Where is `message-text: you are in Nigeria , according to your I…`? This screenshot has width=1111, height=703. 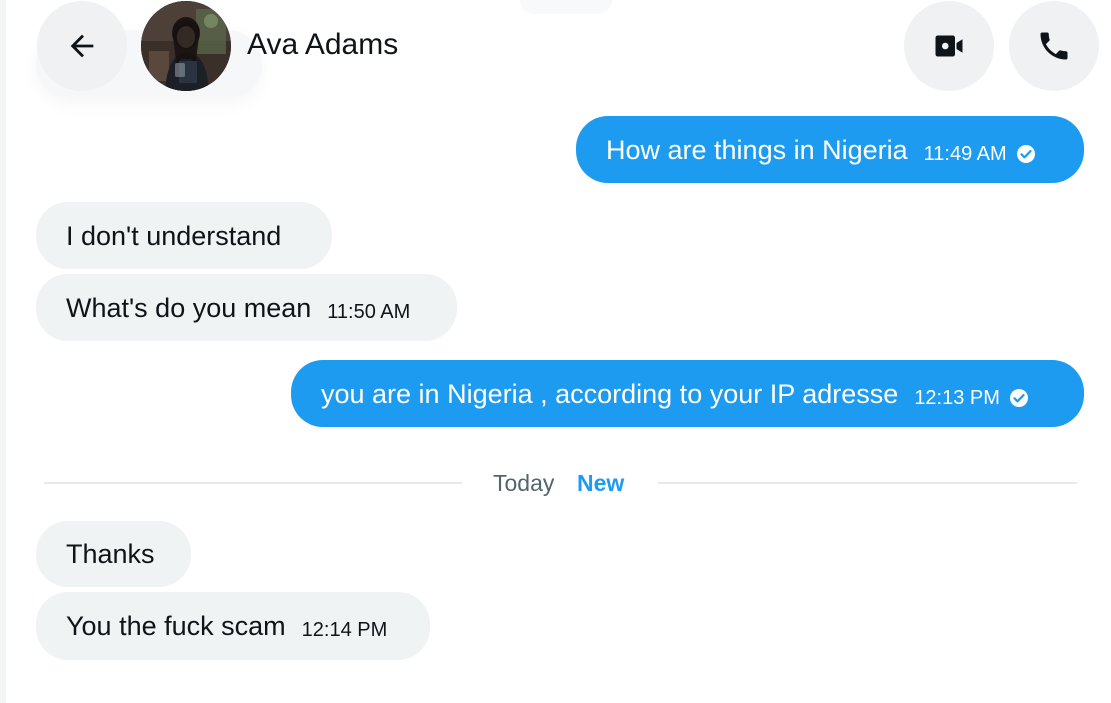 message-text: you are in Nigeria , according to your I… is located at coordinates (610, 393).